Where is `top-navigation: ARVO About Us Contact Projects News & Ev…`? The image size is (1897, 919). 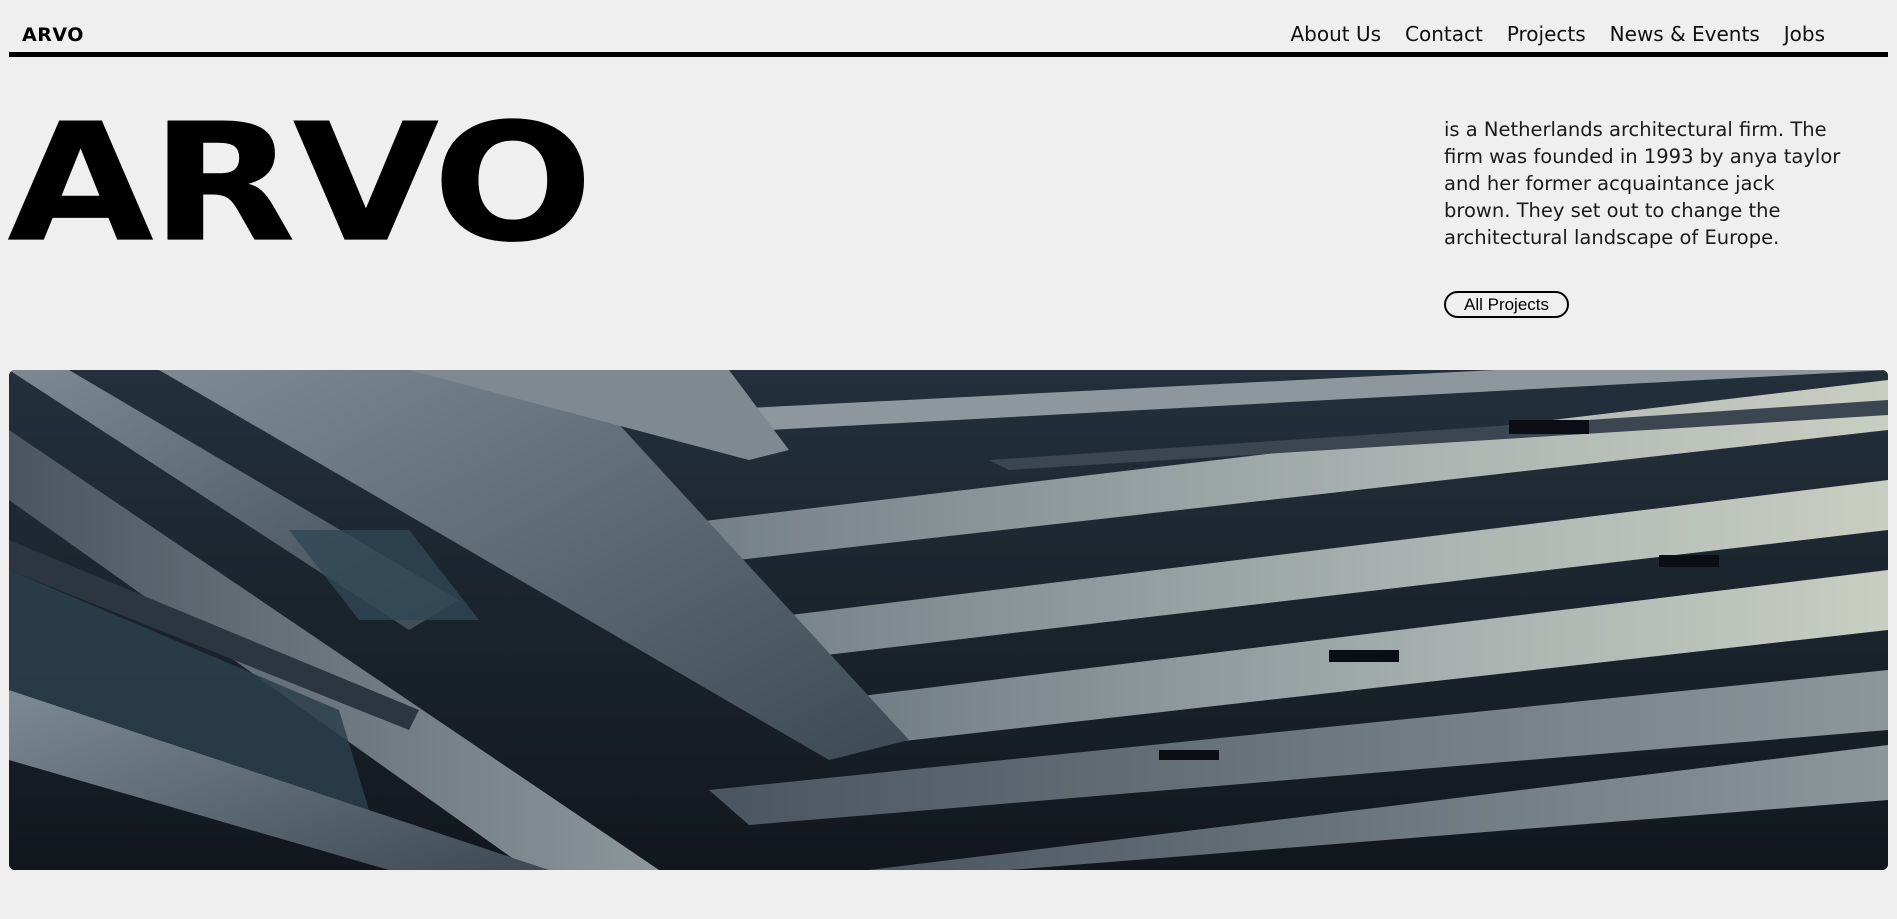 top-navigation: ARVO About Us Contact Projects News & Ev… is located at coordinates (948, 28).